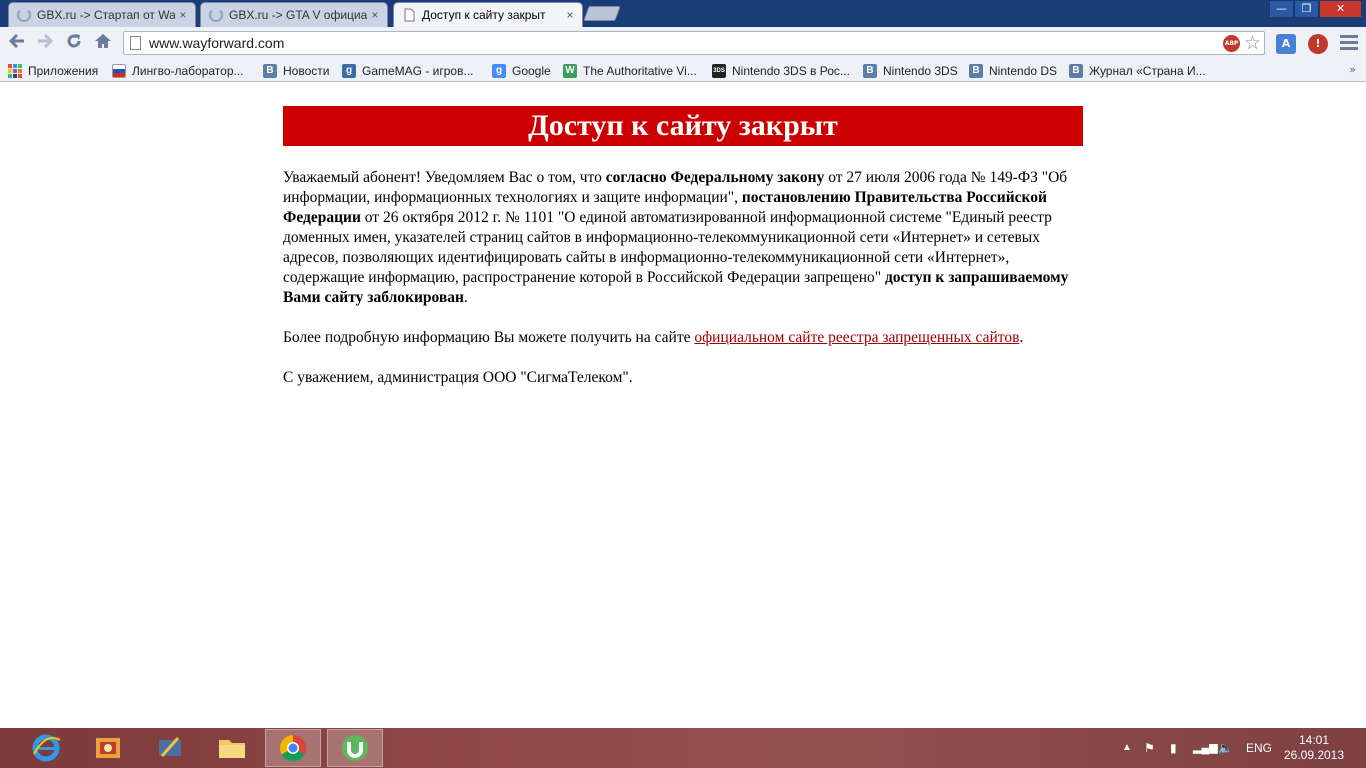 This screenshot has width=1366, height=768. I want to click on taskbar-internet-explorer, so click(46, 748).